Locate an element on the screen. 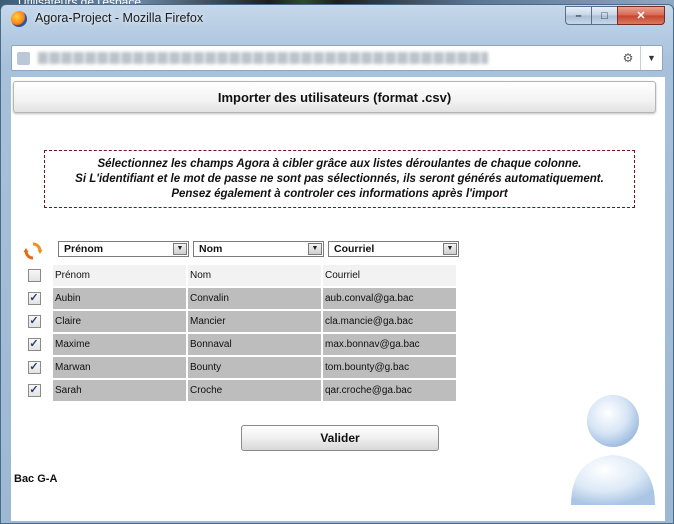 The width and height of the screenshot is (674, 524). column-select-1: Prénom ▼ is located at coordinates (123, 249).